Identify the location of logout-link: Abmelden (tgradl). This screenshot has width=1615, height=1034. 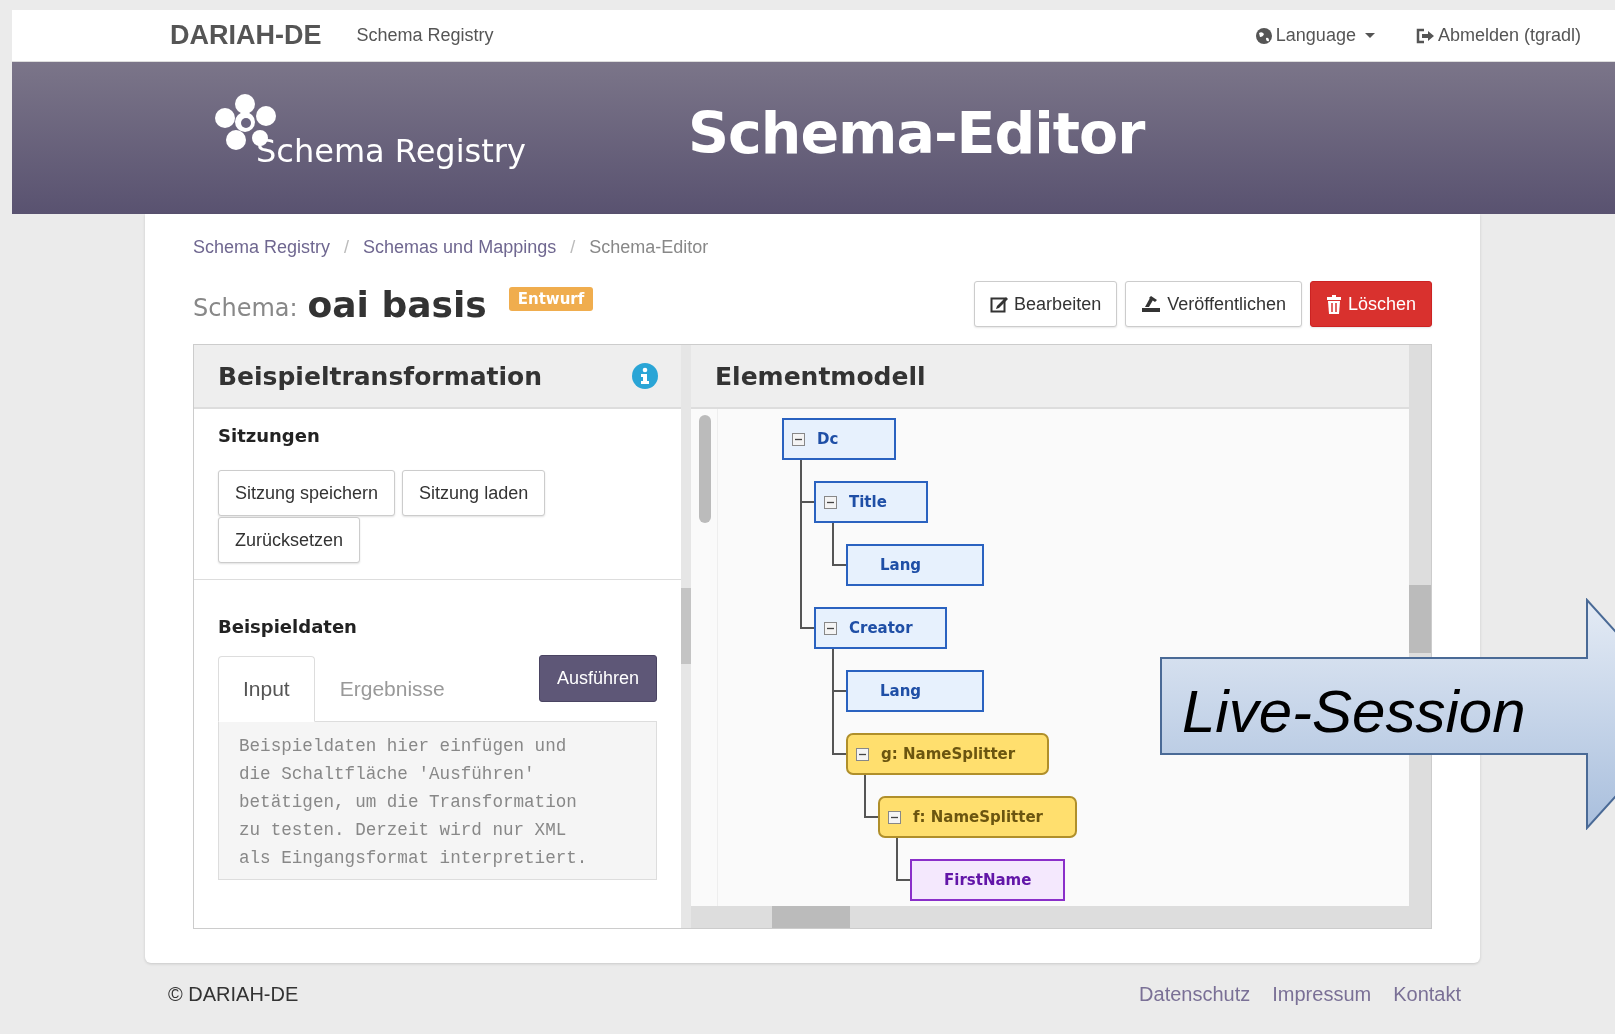
(1497, 35).